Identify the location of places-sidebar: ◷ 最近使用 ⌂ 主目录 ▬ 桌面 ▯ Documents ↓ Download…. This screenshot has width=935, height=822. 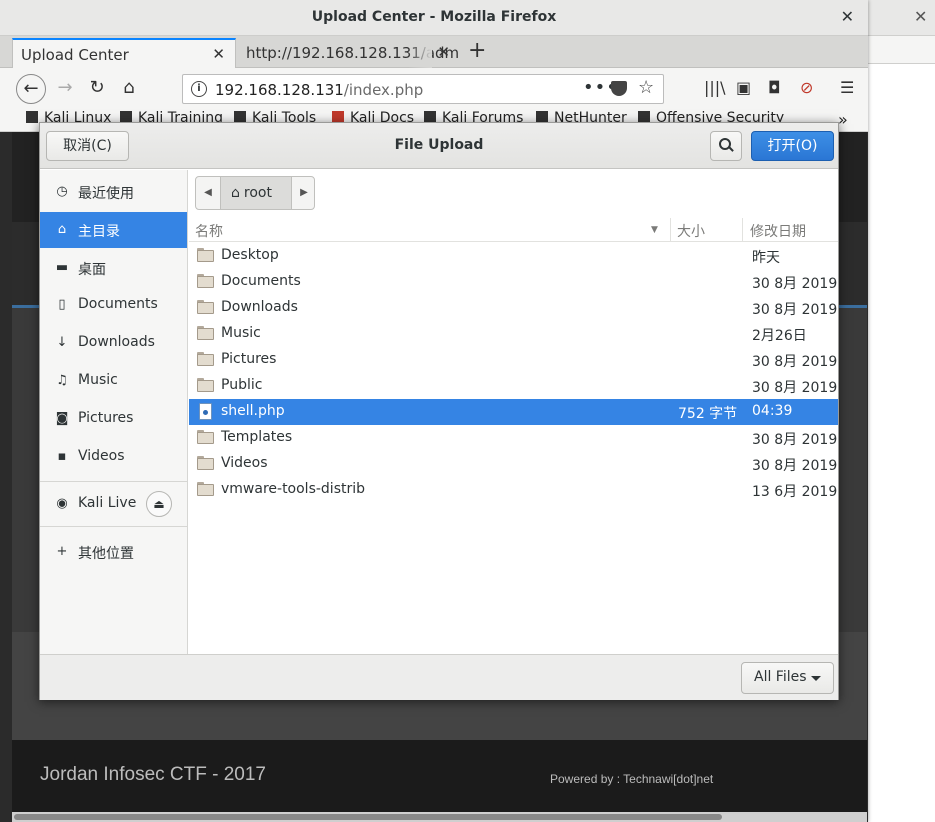
(114, 412).